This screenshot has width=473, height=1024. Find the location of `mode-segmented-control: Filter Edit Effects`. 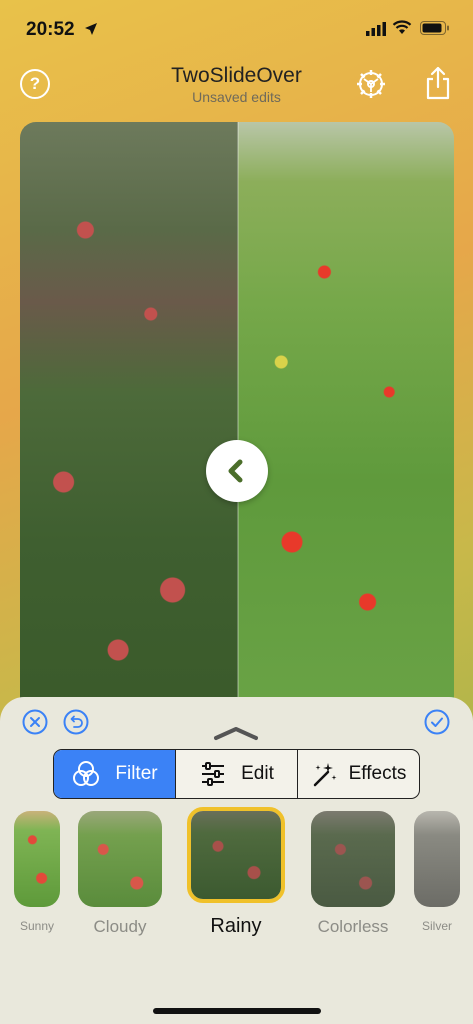

mode-segmented-control: Filter Edit Effects is located at coordinates (236, 774).